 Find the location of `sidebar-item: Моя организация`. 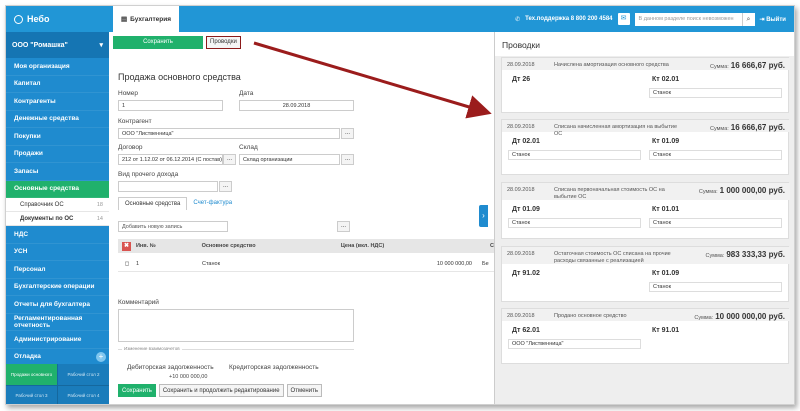

sidebar-item: Моя организация is located at coordinates (57, 67).